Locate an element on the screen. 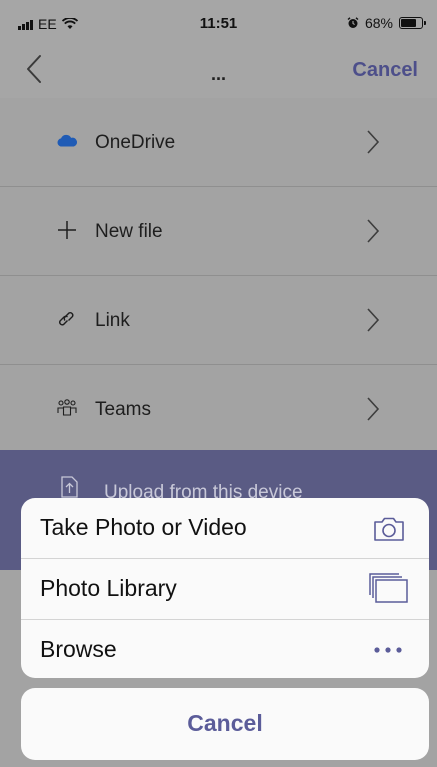  photo-library-icon is located at coordinates (388, 588).